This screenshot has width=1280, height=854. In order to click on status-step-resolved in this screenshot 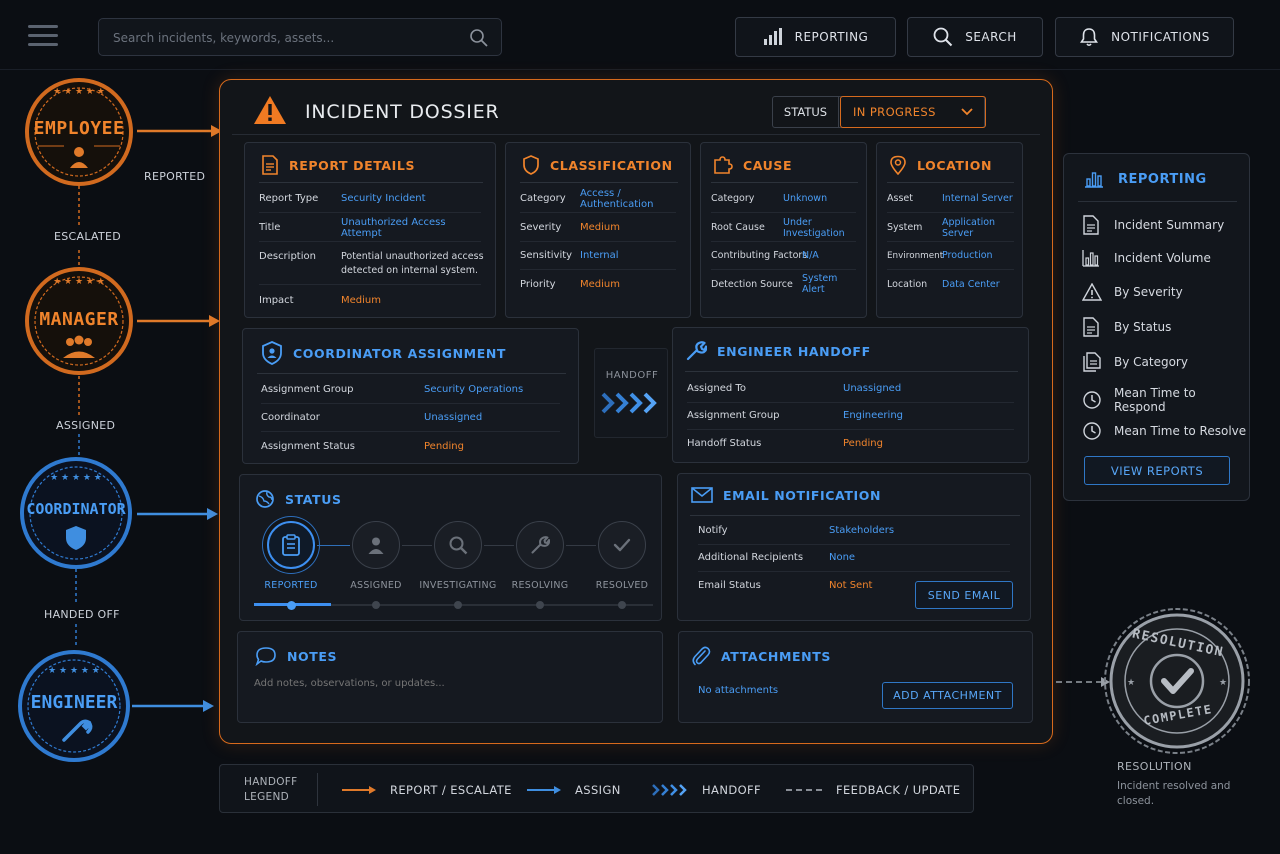, I will do `click(622, 545)`.